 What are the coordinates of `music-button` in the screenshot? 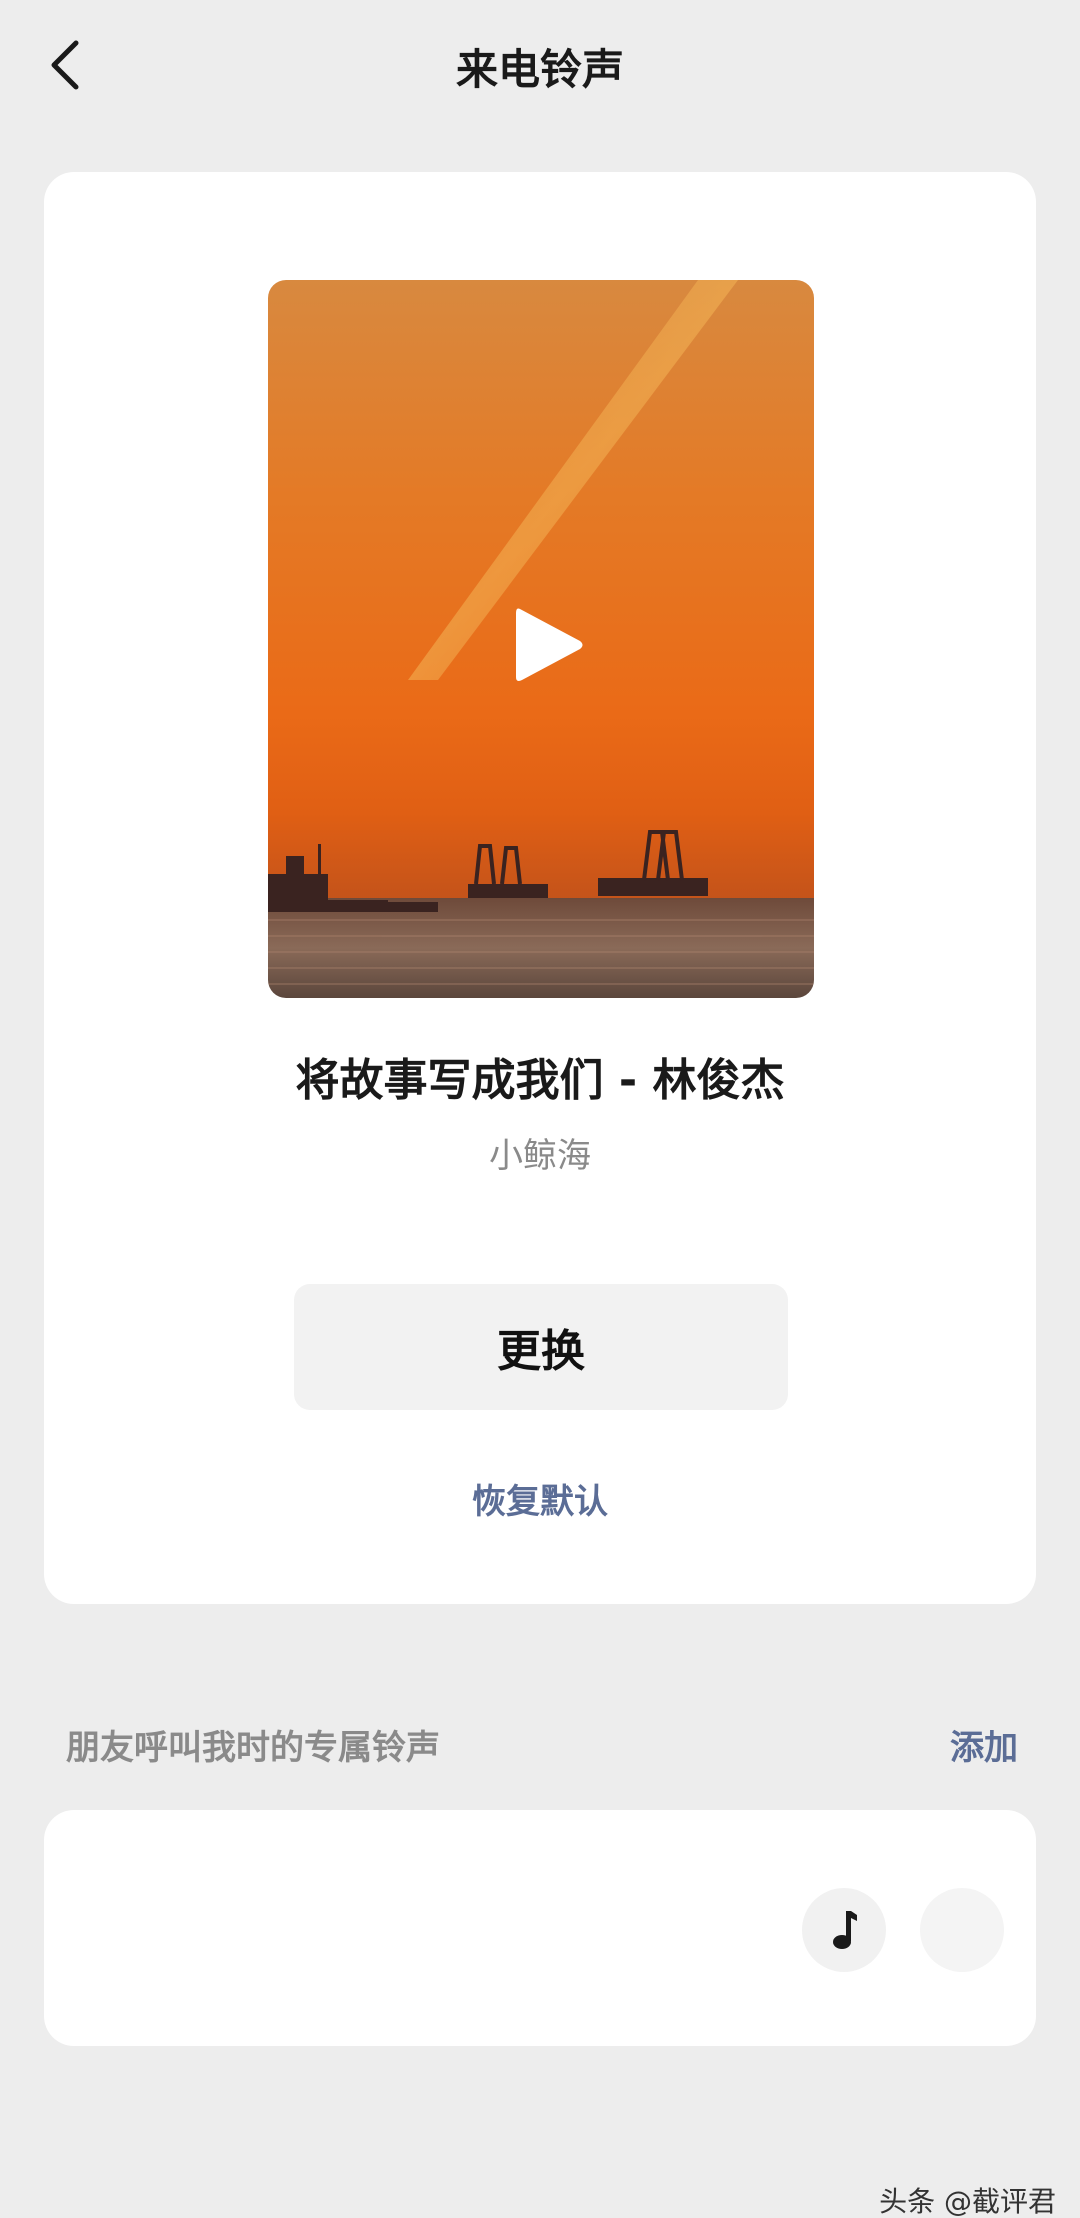 It's located at (844, 1930).